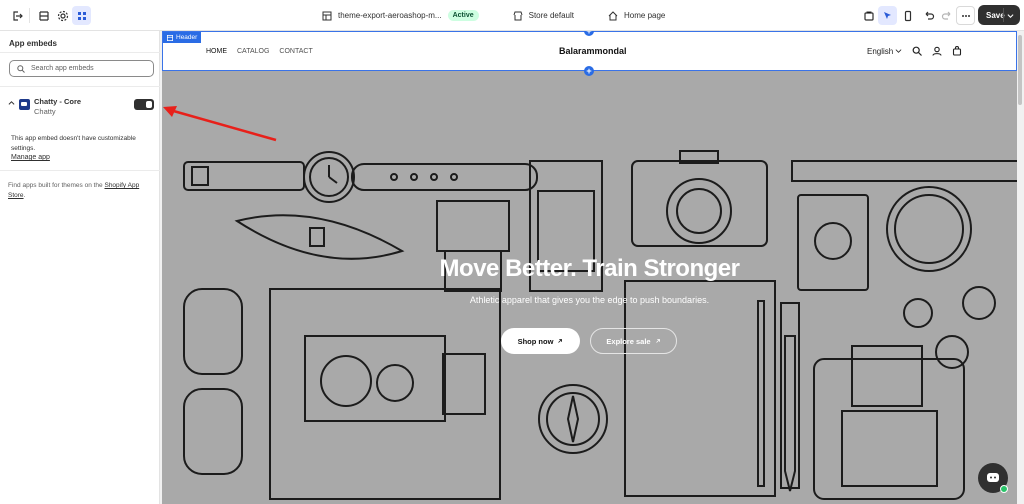 Image resolution: width=1024 pixels, height=504 pixels. What do you see at coordinates (220, 124) in the screenshot?
I see `annotation-arrow` at bounding box center [220, 124].